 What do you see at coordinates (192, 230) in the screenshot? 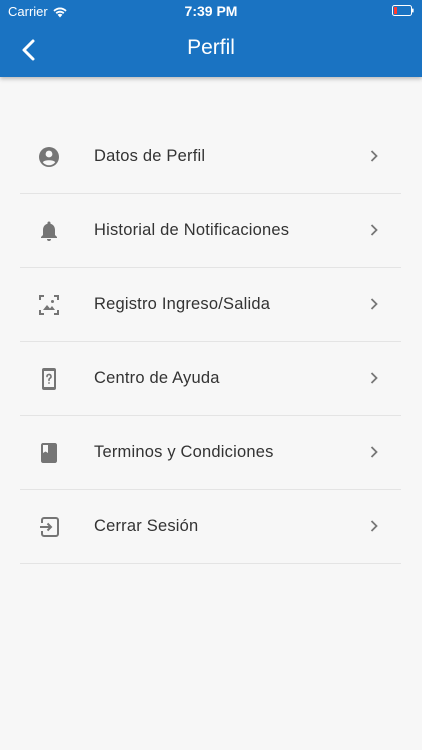
I see `menu-item-label: Historial de Notificaciones` at bounding box center [192, 230].